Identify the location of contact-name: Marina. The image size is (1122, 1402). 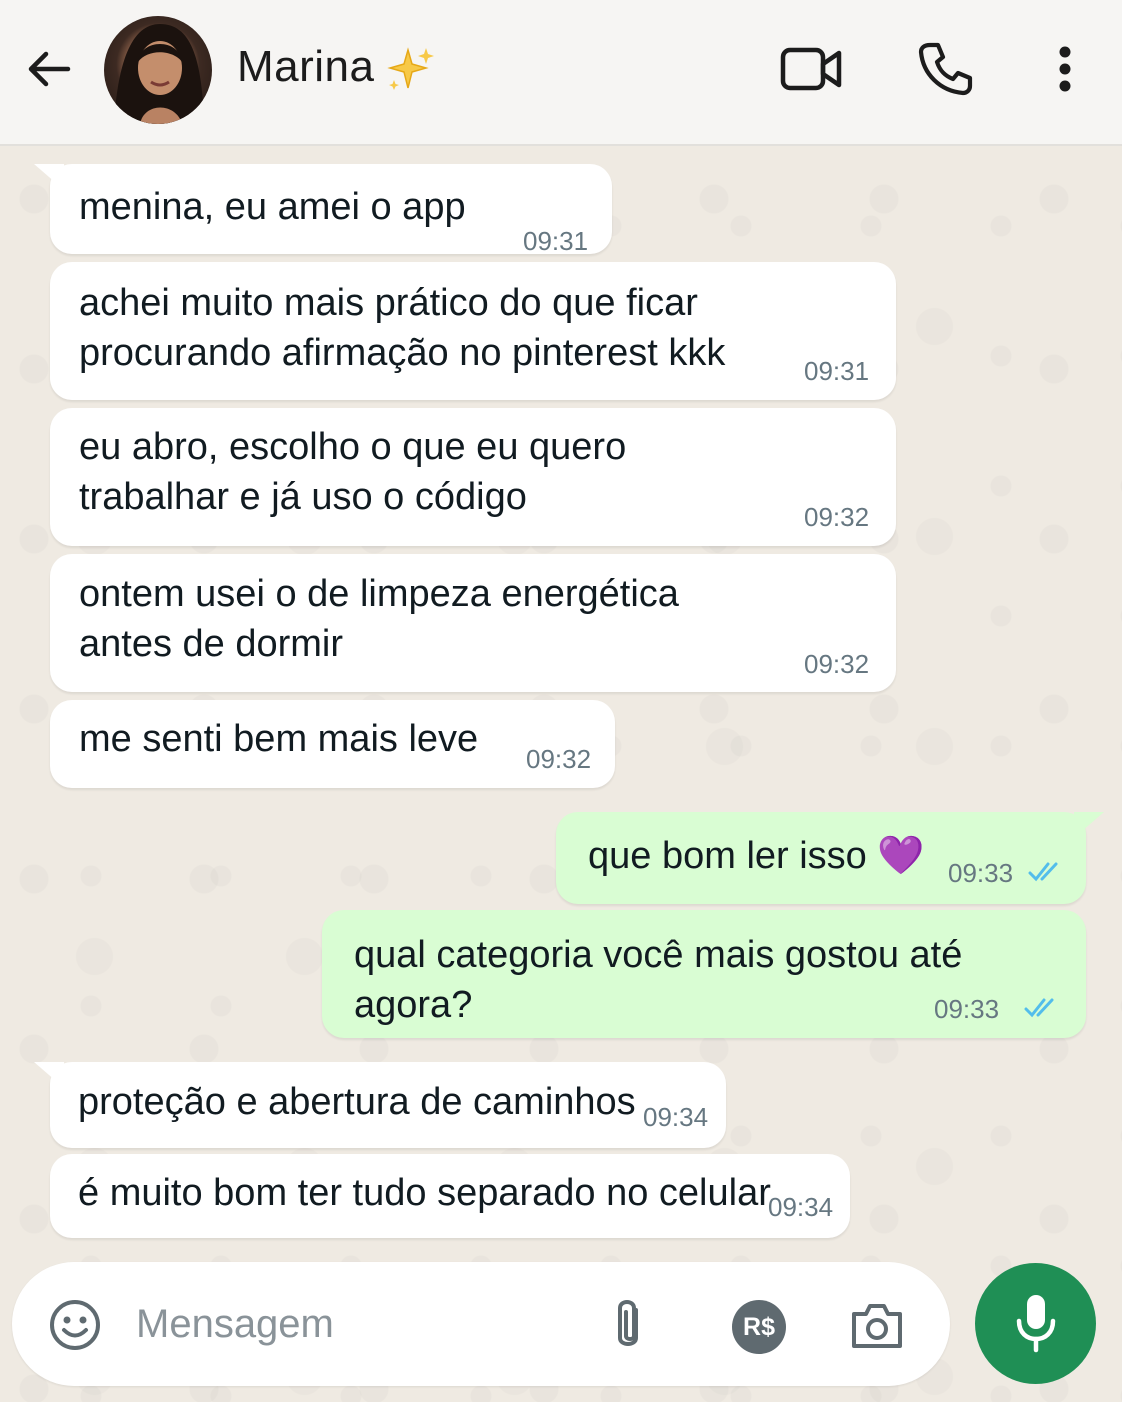
(306, 67).